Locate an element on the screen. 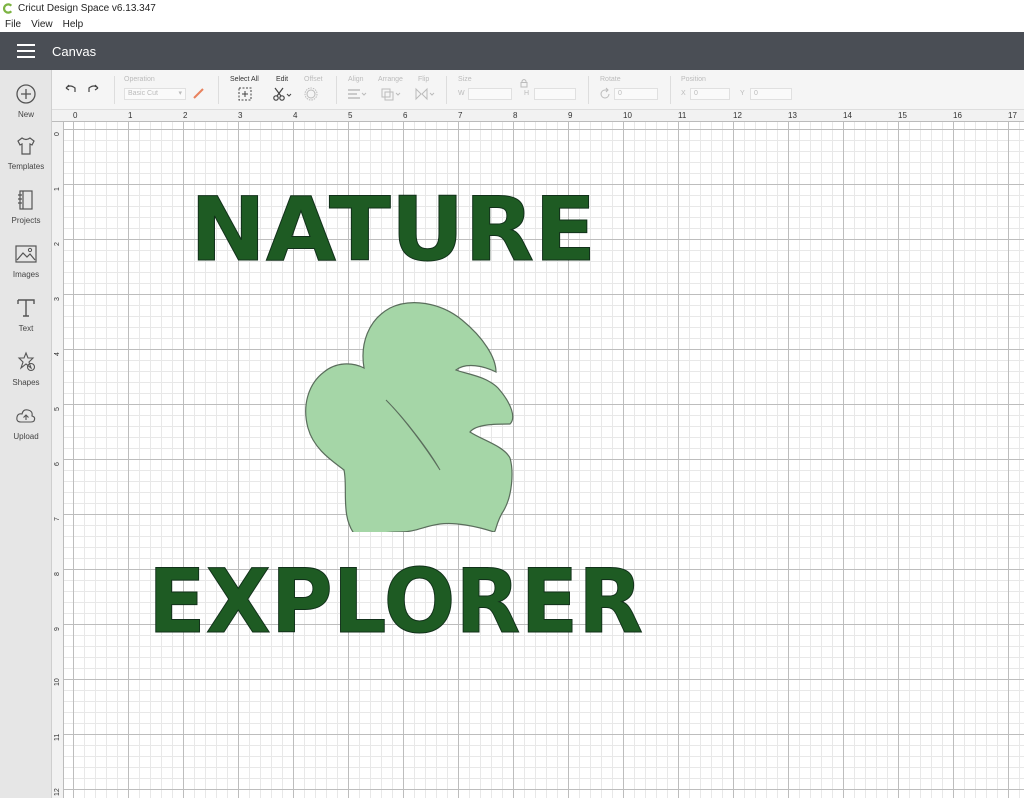 Image resolution: width=1024 pixels, height=798 pixels. ruler-top-number: 0 is located at coordinates (75, 115).